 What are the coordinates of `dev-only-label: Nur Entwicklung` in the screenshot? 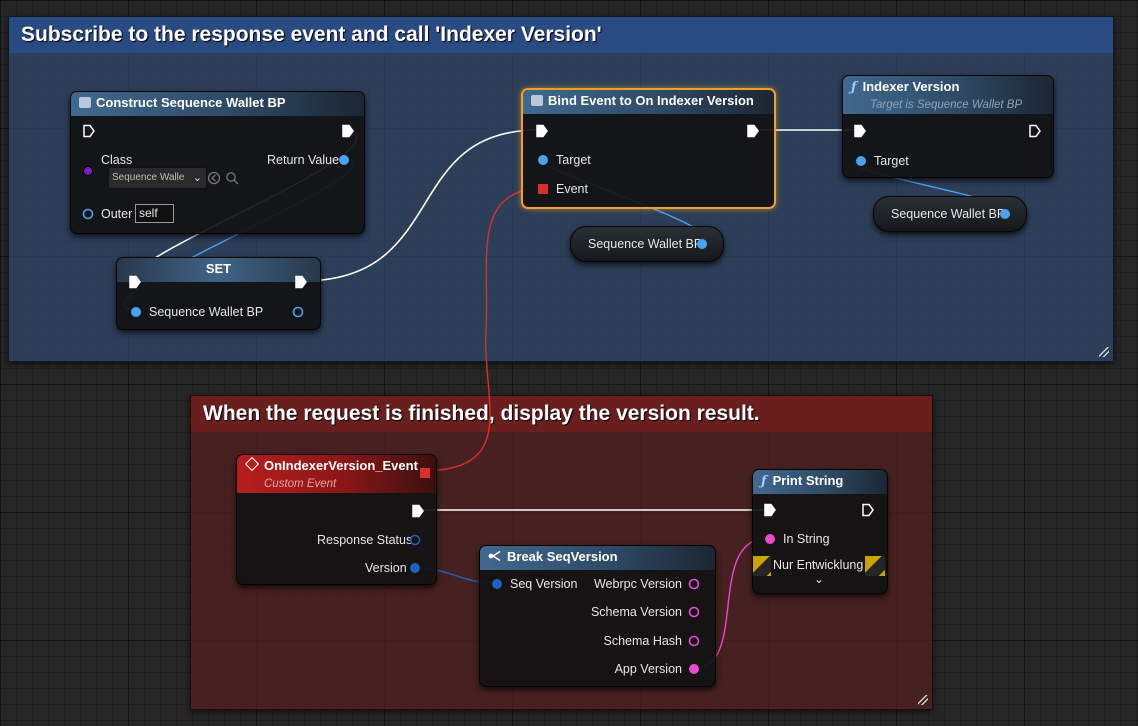 It's located at (818, 565).